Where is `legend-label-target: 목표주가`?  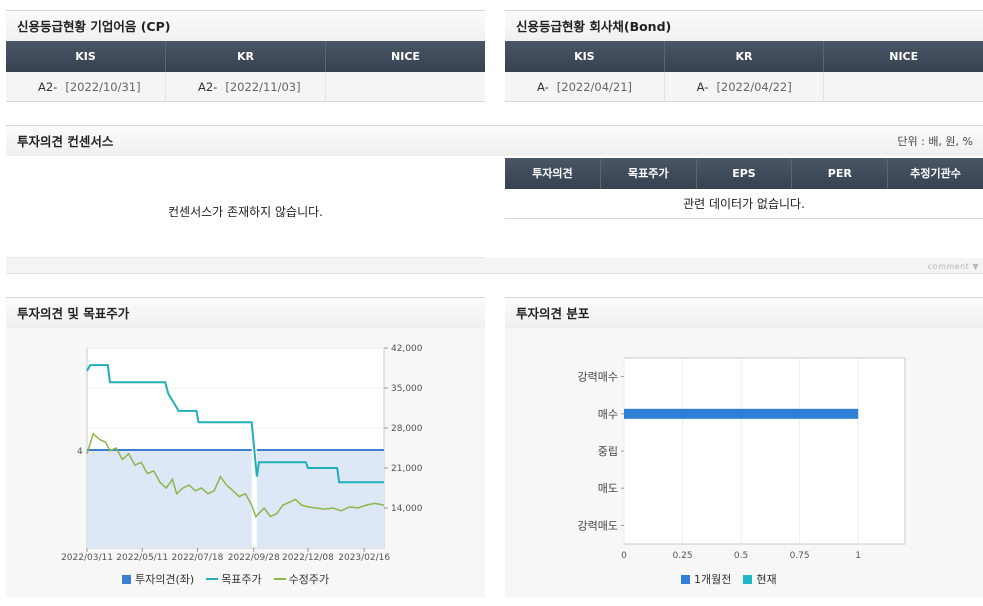 legend-label-target: 목표주가 is located at coordinates (241, 579).